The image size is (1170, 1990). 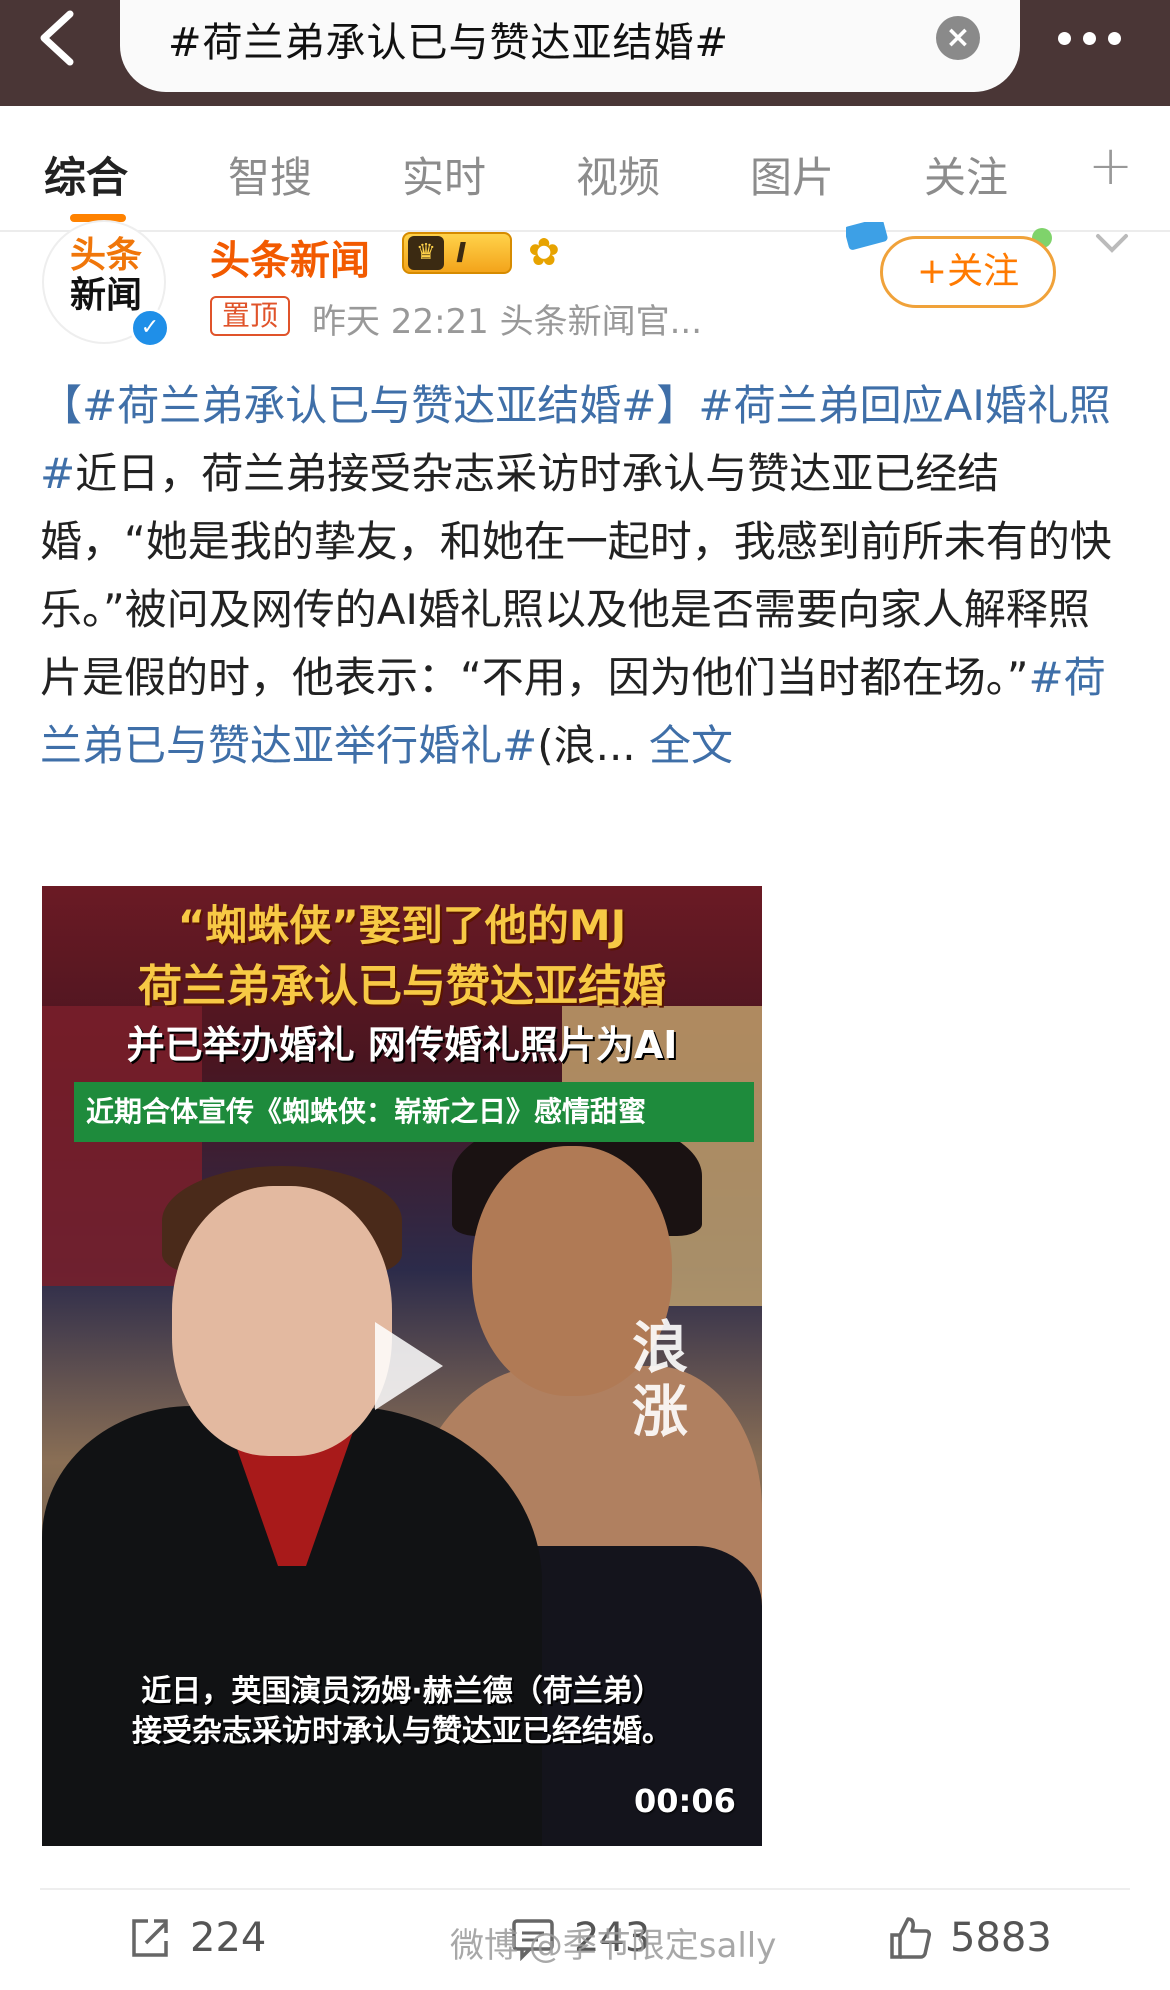 What do you see at coordinates (369, 405) in the screenshot?
I see `hashtag-link: 【#荷兰弟承认已与赞达亚结婚#】` at bounding box center [369, 405].